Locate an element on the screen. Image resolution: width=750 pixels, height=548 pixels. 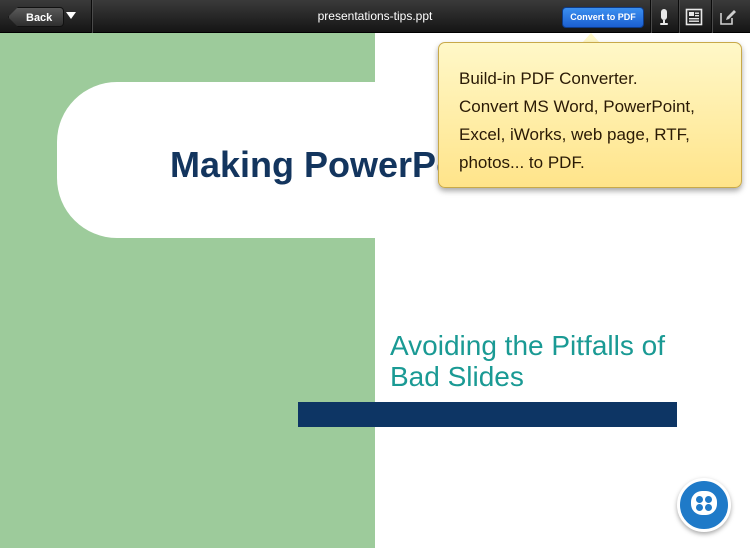
document-view-icon is located at coordinates (694, 17).